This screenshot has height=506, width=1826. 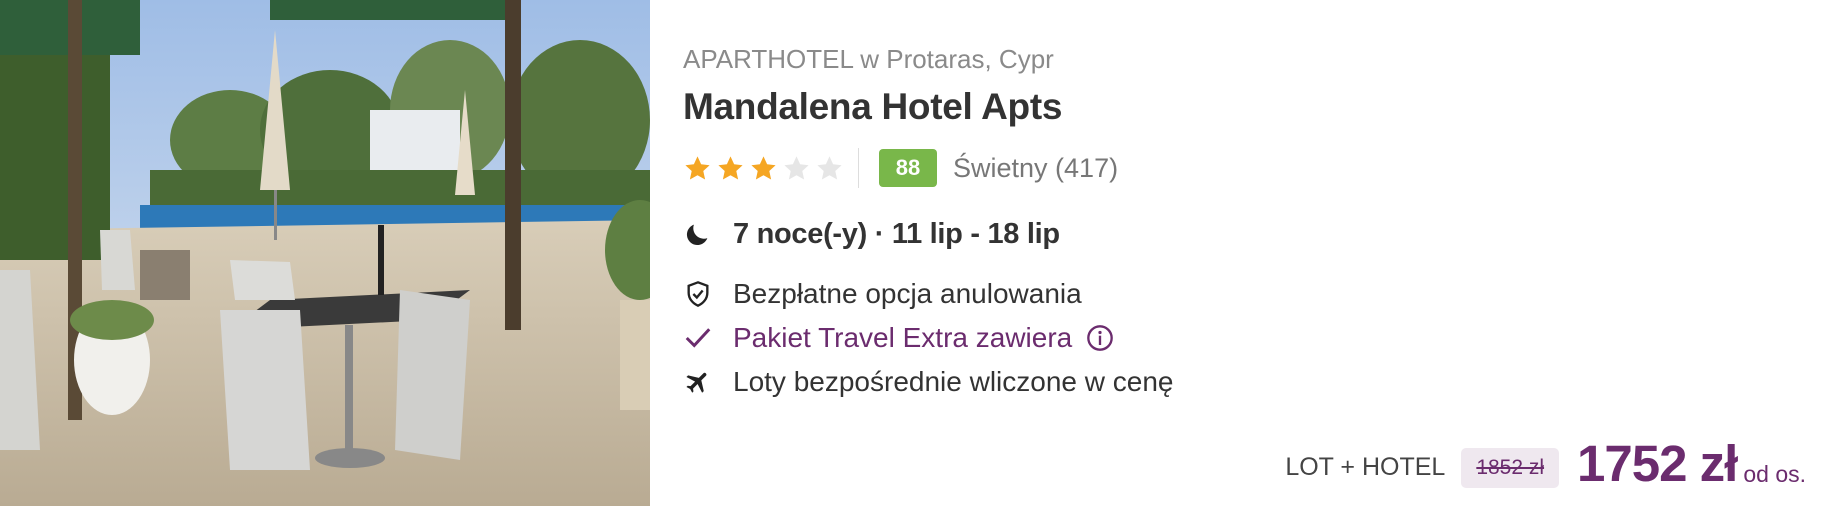 I want to click on package-type-label: LOT + HOTEL, so click(x=1365, y=467).